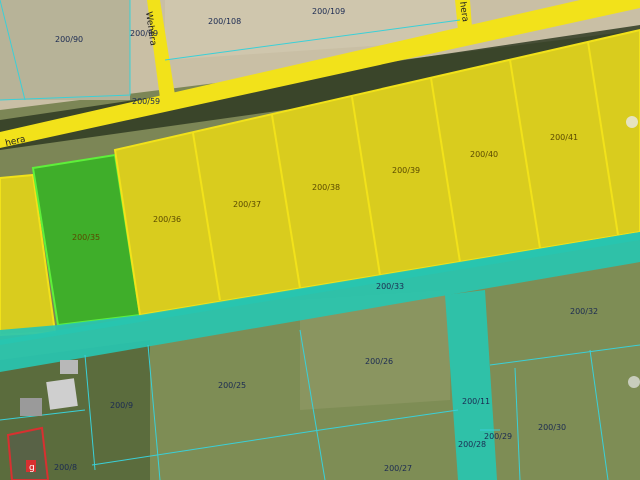 The height and width of the screenshot is (480, 640). What do you see at coordinates (232, 385) in the screenshot?
I see `label-200-25: 200/25` at bounding box center [232, 385].